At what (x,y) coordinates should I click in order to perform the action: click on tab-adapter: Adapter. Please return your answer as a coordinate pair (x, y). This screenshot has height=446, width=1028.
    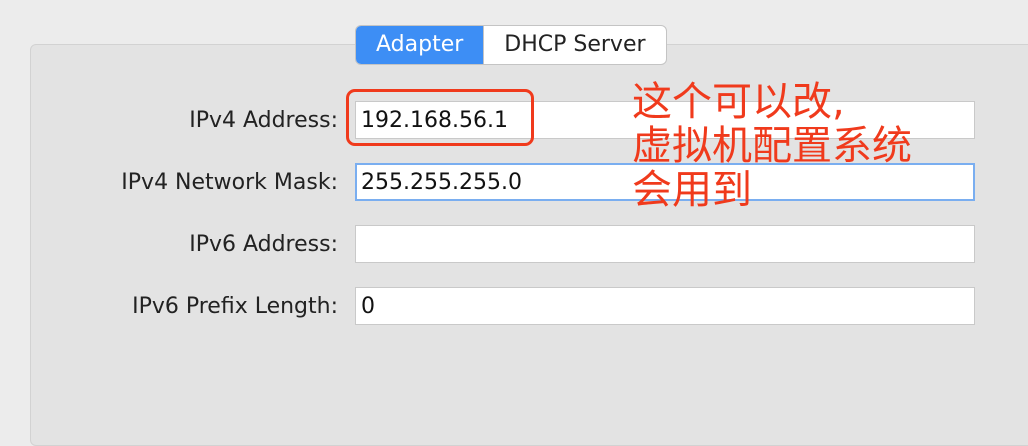
    Looking at the image, I should click on (420, 45).